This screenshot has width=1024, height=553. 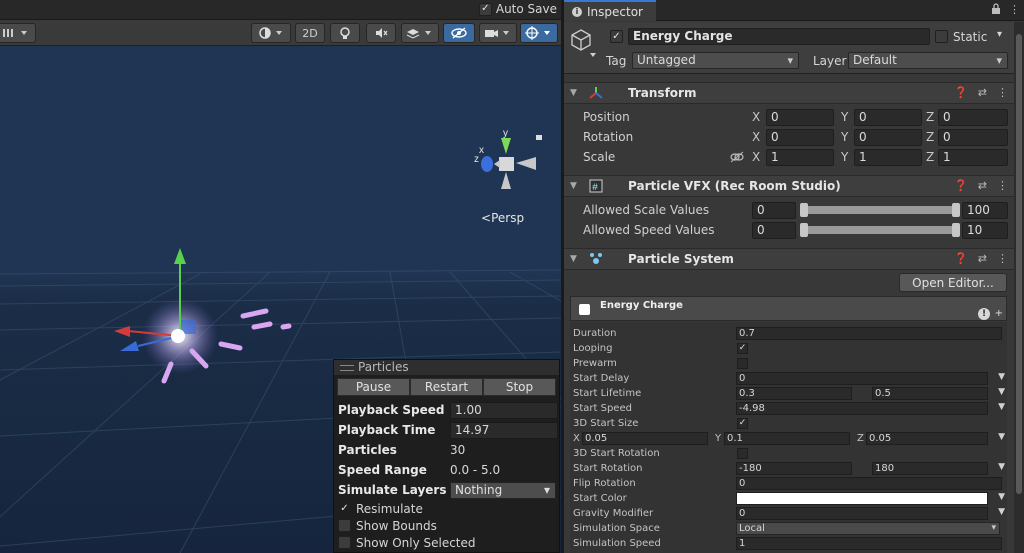 What do you see at coordinates (888, 157) in the screenshot?
I see `scale-y-input: 1` at bounding box center [888, 157].